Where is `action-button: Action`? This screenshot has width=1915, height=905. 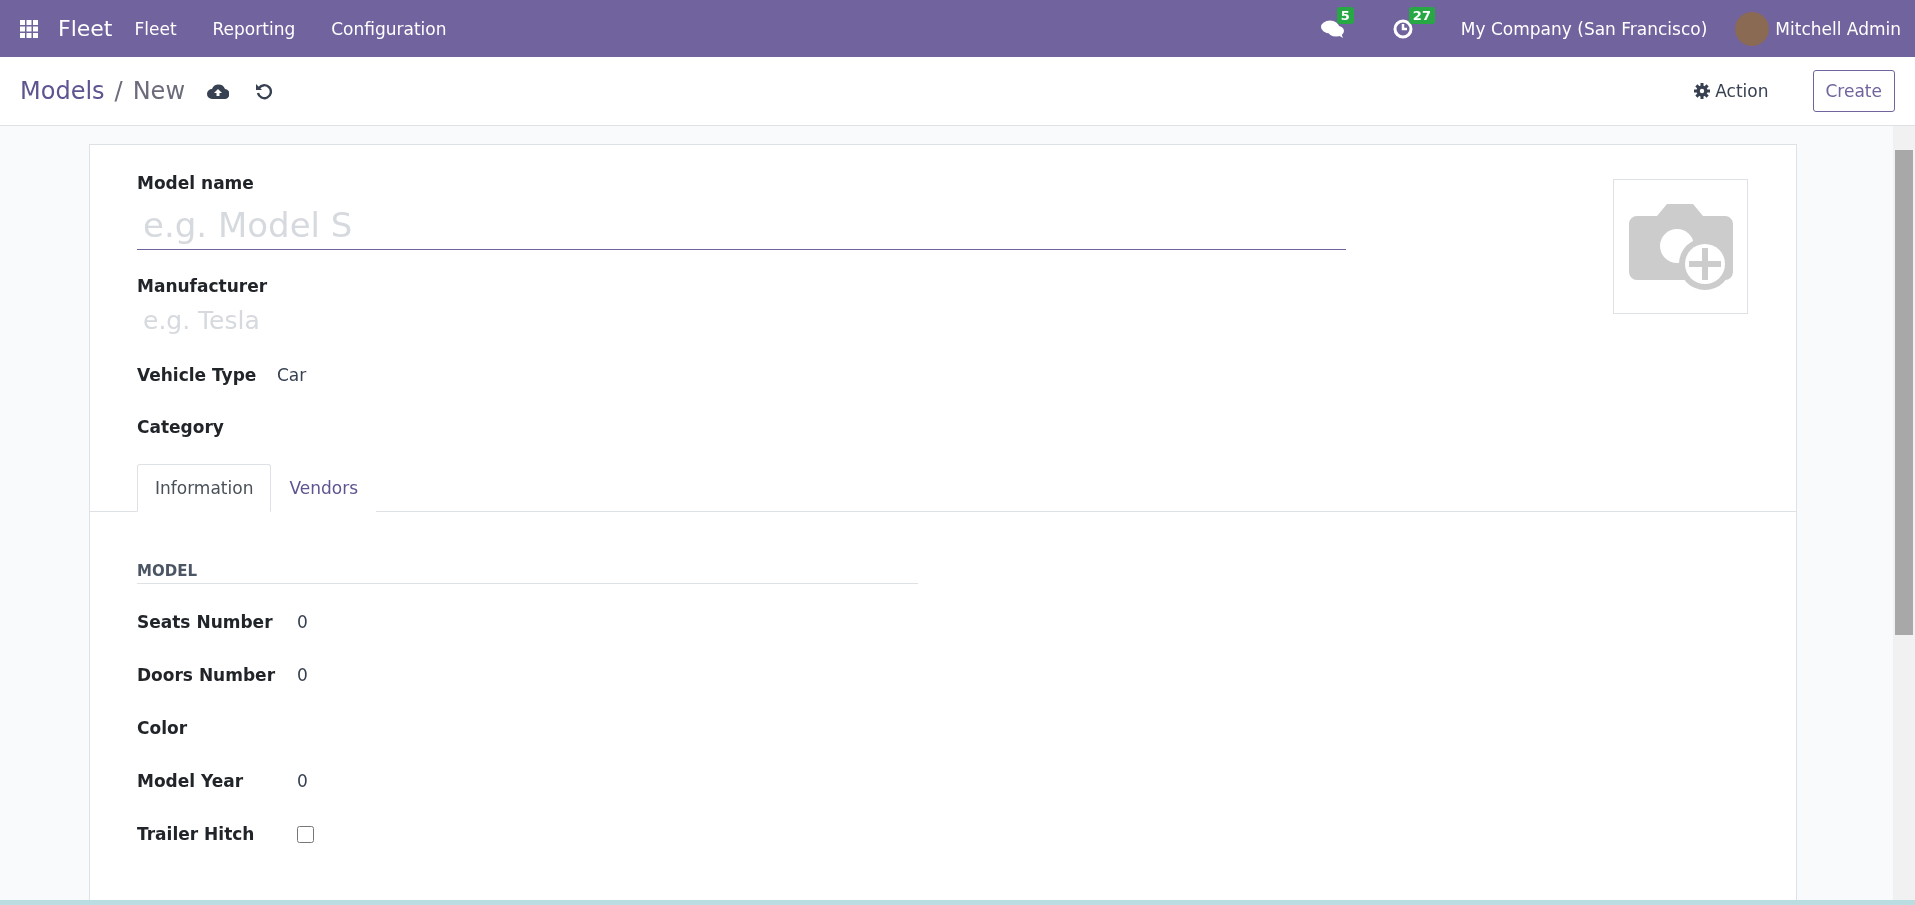 action-button: Action is located at coordinates (1731, 91).